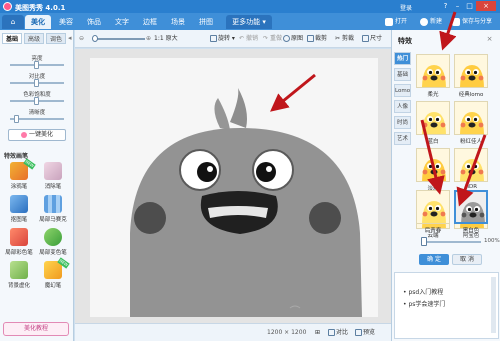 The width and height of the screenshot is (500, 341). I want to click on tool-recolor-pen: 局部变色笔, so click(53, 242).